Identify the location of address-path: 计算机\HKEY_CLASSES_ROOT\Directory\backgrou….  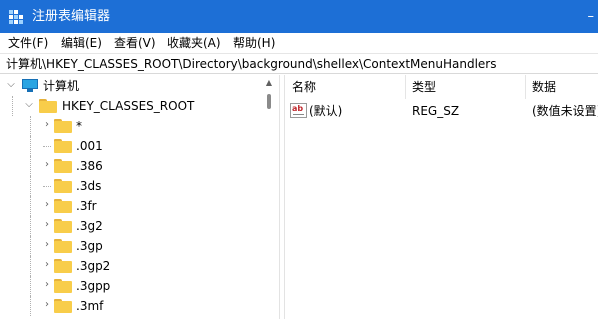
(251, 64).